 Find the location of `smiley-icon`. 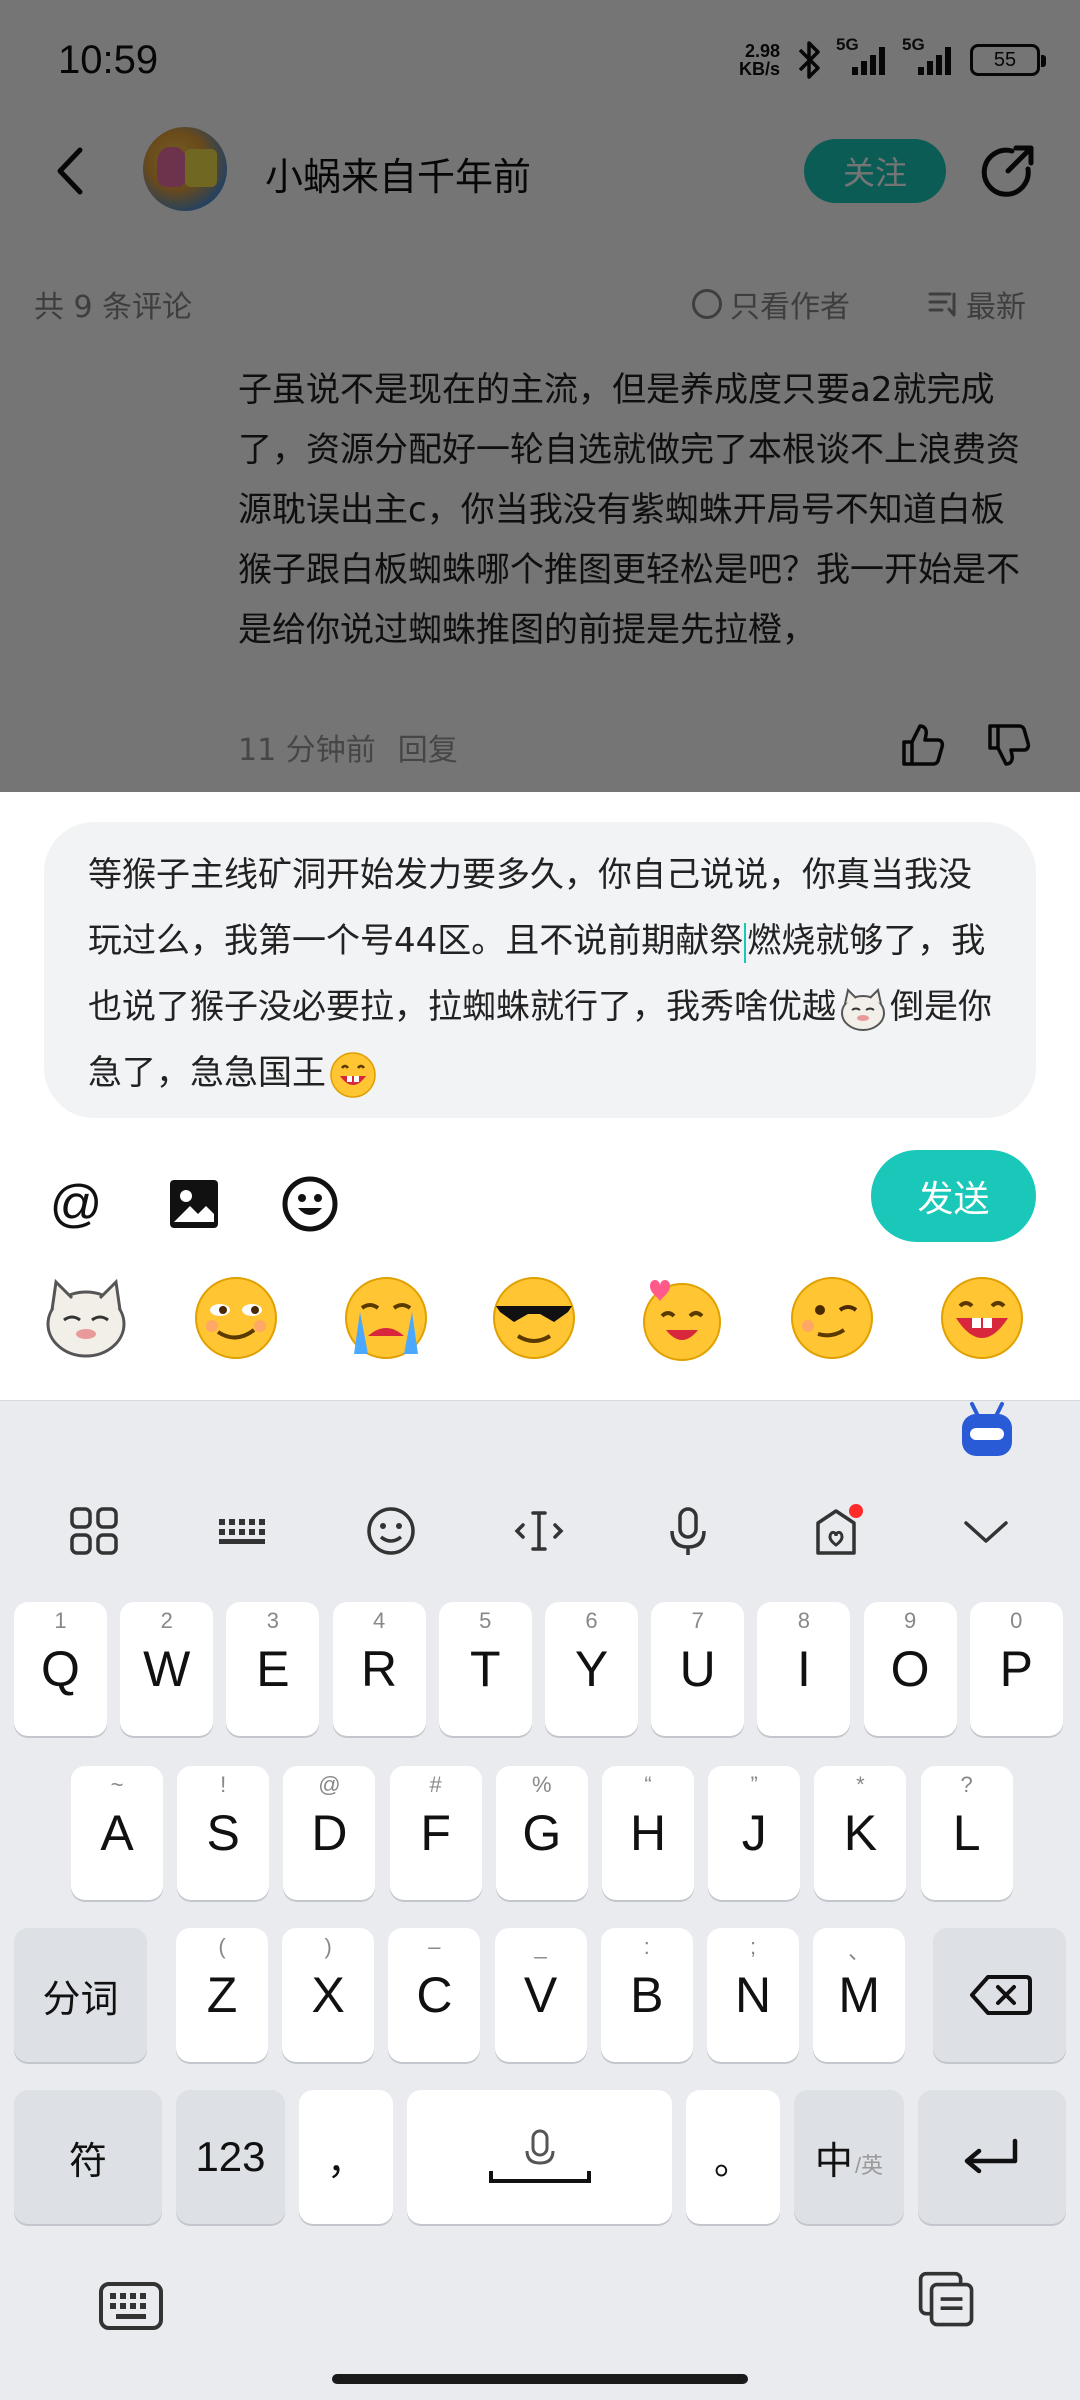

smiley-icon is located at coordinates (391, 1531).